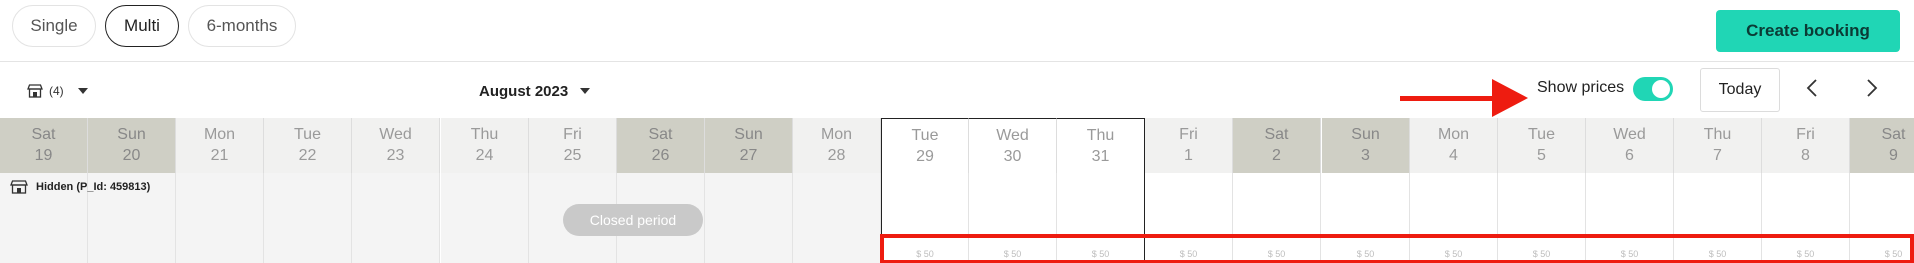 The height and width of the screenshot is (263, 1914). I want to click on day-header: Sat 19, so click(44, 145).